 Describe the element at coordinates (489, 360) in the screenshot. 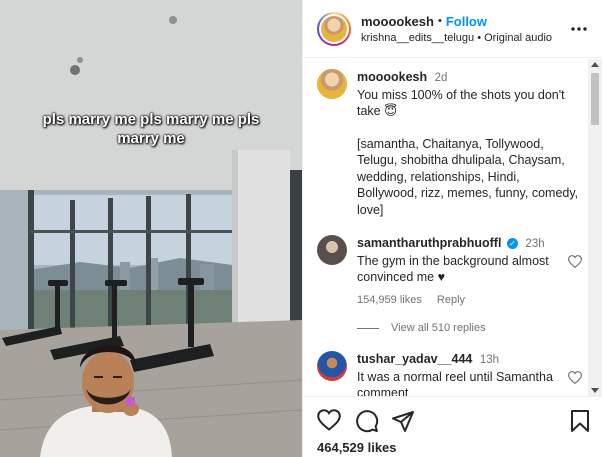

I see `comment-time: 13h` at that location.